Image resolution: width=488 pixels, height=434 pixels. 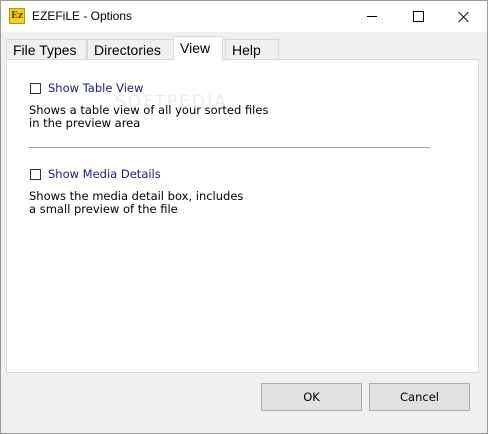 I want to click on minimize-button, so click(x=372, y=16).